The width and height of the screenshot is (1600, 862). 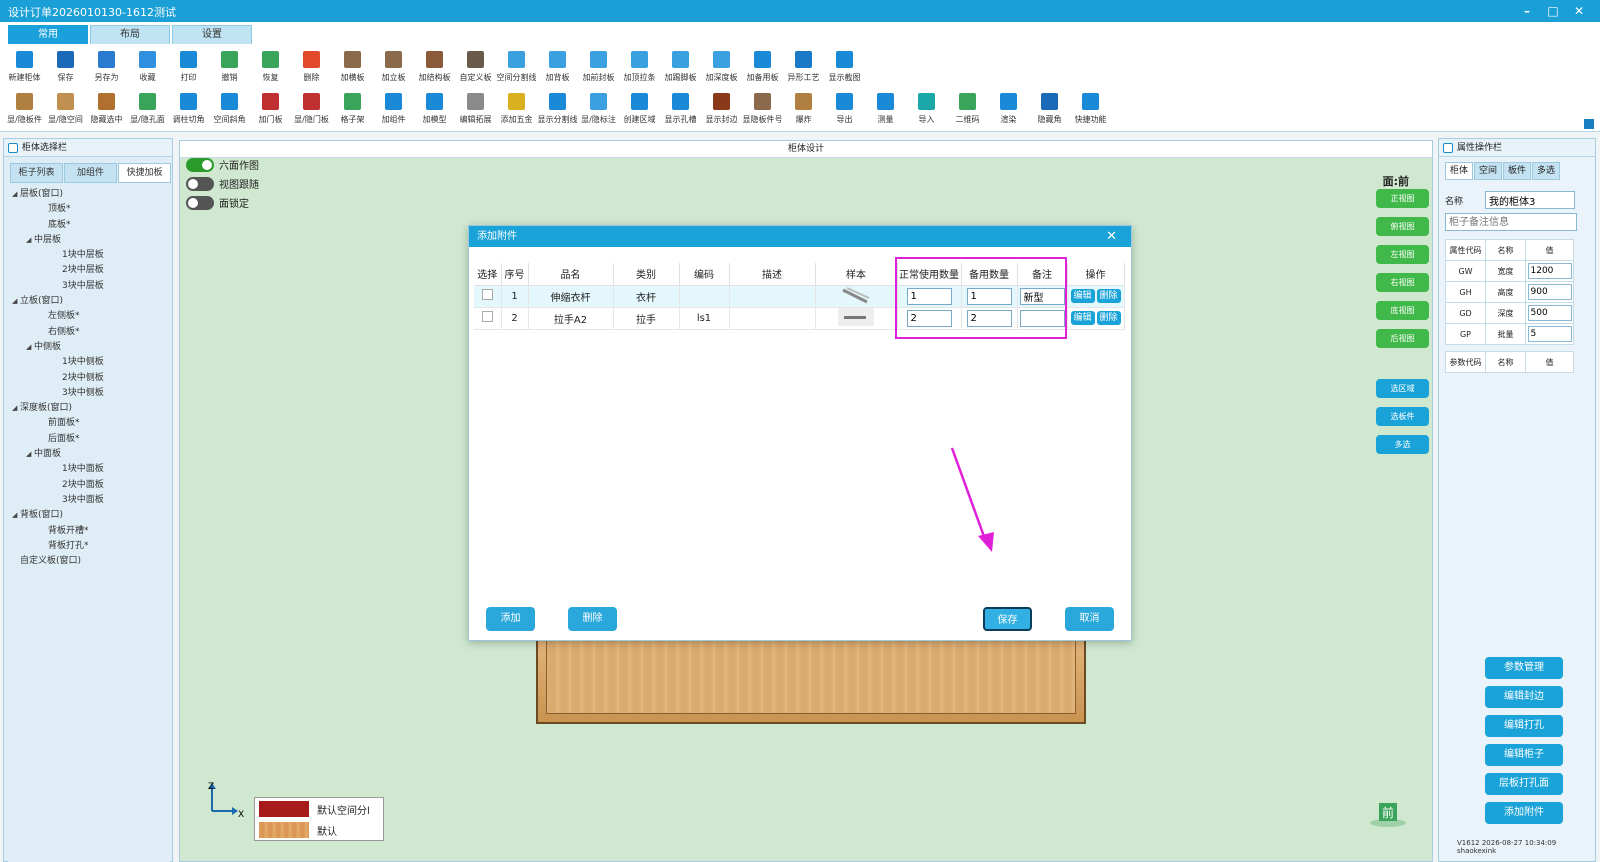 What do you see at coordinates (639, 68) in the screenshot?
I see `r1-tool-15: 加顶拉条` at bounding box center [639, 68].